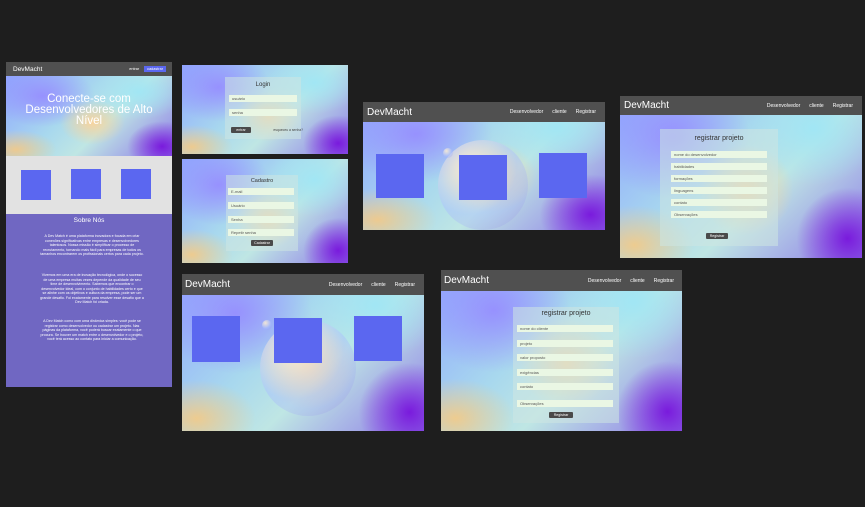  What do you see at coordinates (719, 154) in the screenshot?
I see `developer-name-input: nome do desenvolvedor` at bounding box center [719, 154].